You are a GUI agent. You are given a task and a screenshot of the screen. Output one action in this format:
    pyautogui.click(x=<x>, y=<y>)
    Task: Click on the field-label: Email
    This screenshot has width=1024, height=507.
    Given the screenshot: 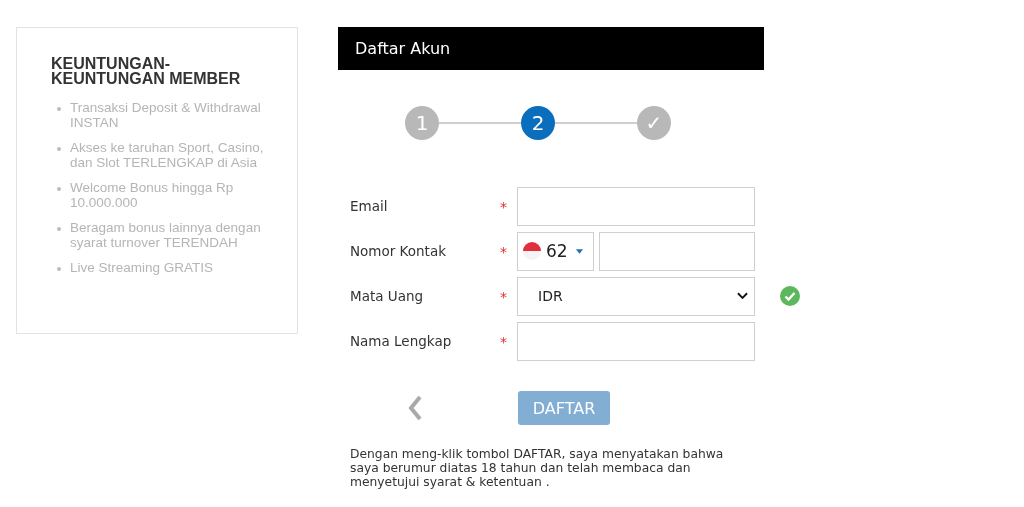 What is the action you would take?
    pyautogui.click(x=369, y=206)
    